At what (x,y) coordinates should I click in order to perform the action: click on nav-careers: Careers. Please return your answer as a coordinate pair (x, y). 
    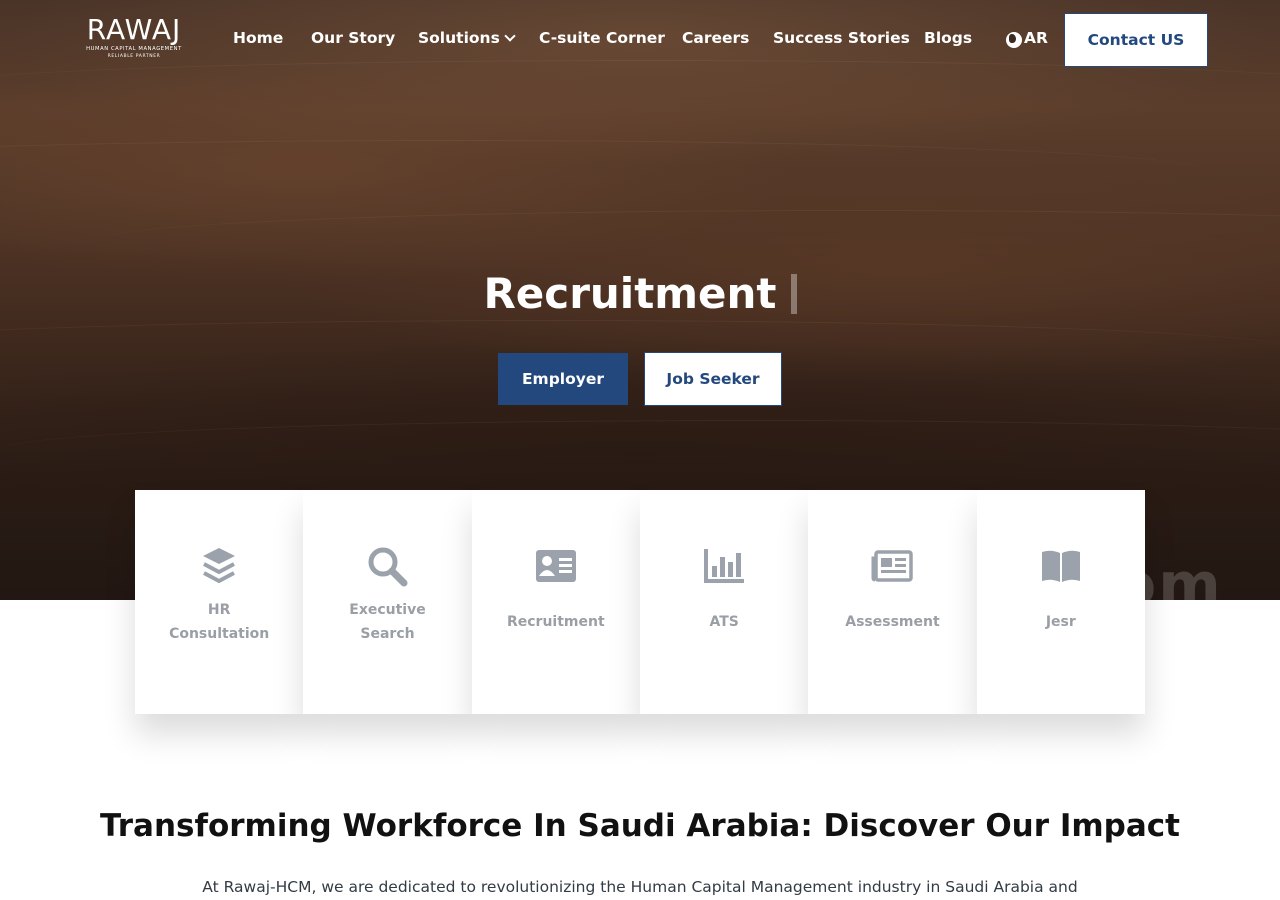
    Looking at the image, I should click on (715, 38).